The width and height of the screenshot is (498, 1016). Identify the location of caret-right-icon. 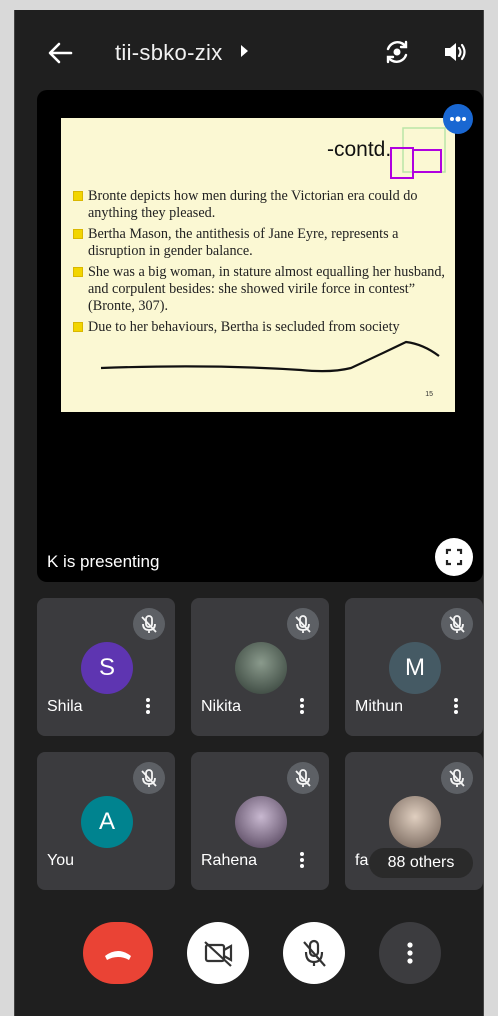
(244, 51).